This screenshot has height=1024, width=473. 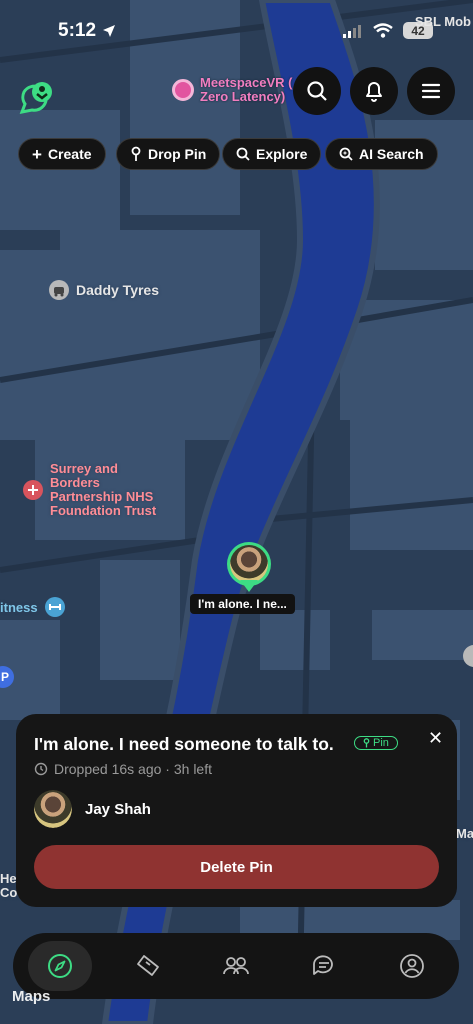 I want to click on compass-icon, so click(x=60, y=966).